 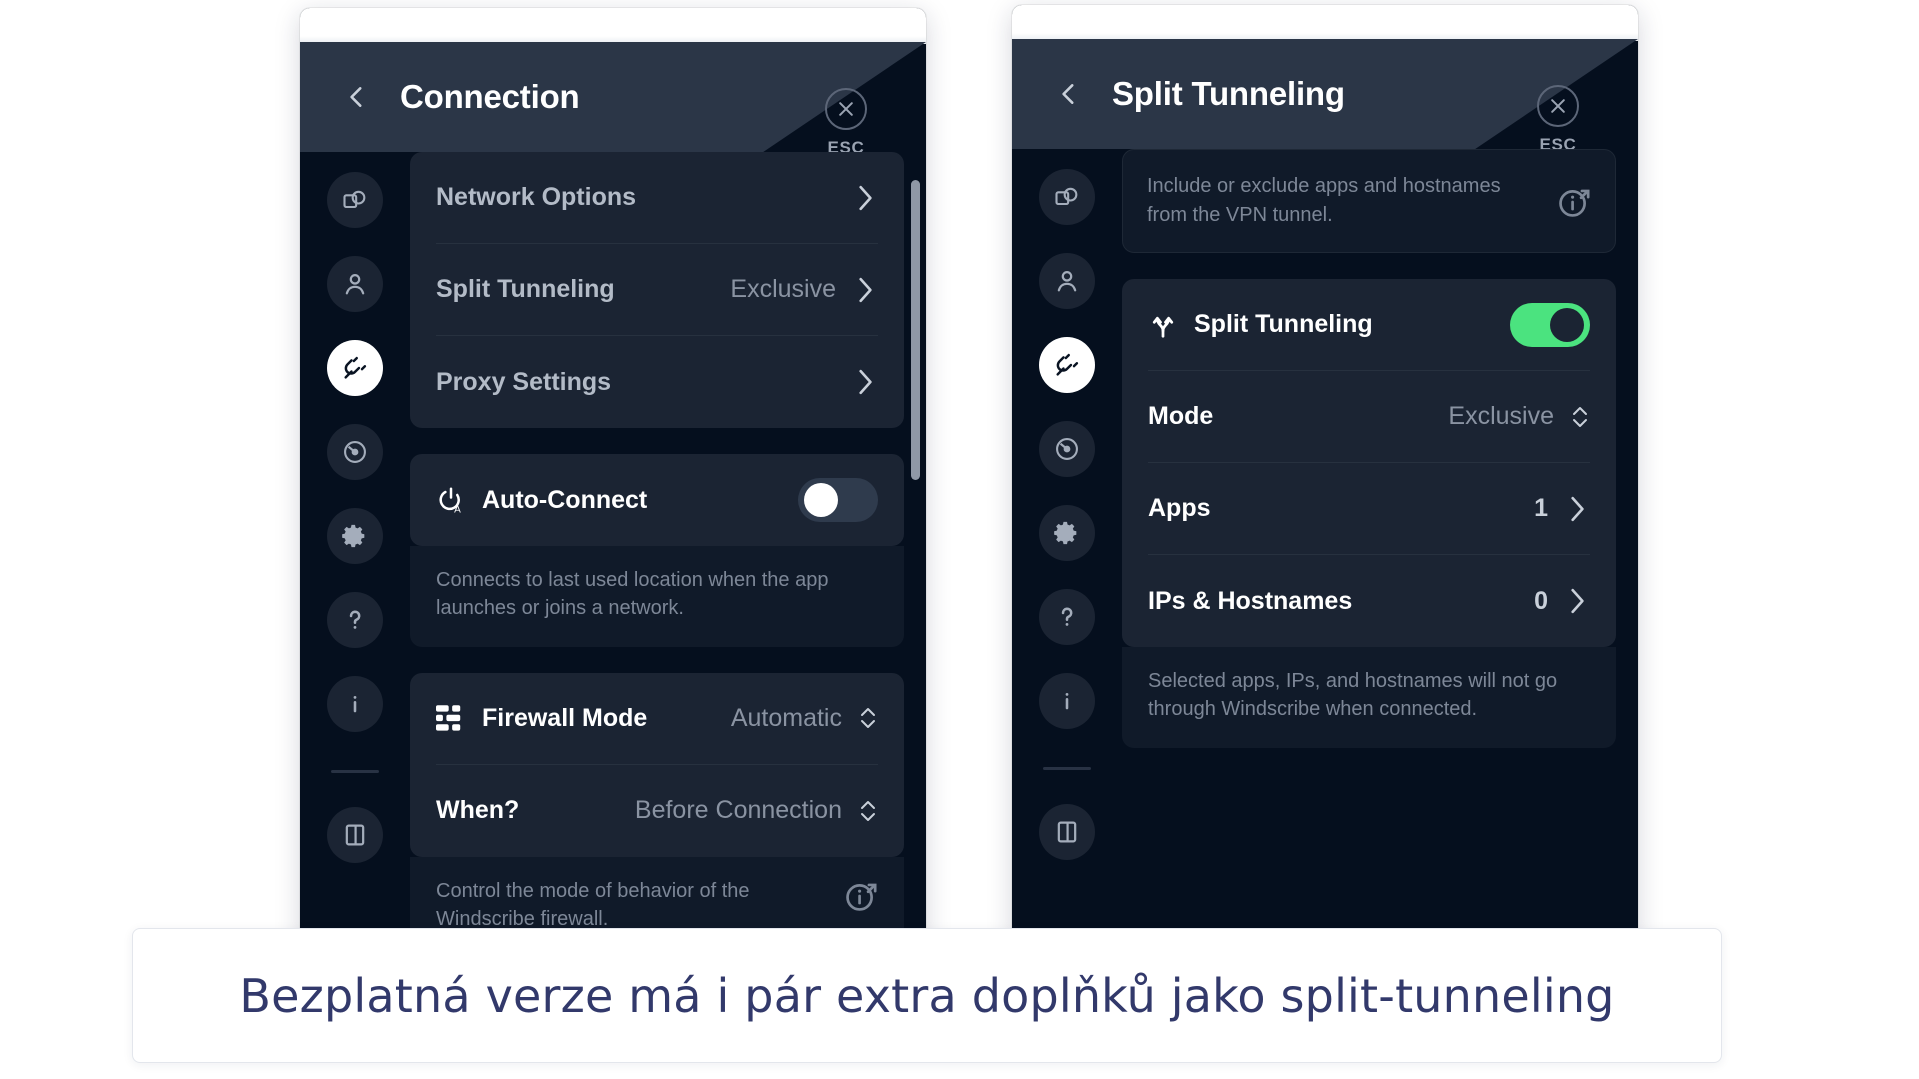 I want to click on row-label: Proxy Settings, so click(x=524, y=381).